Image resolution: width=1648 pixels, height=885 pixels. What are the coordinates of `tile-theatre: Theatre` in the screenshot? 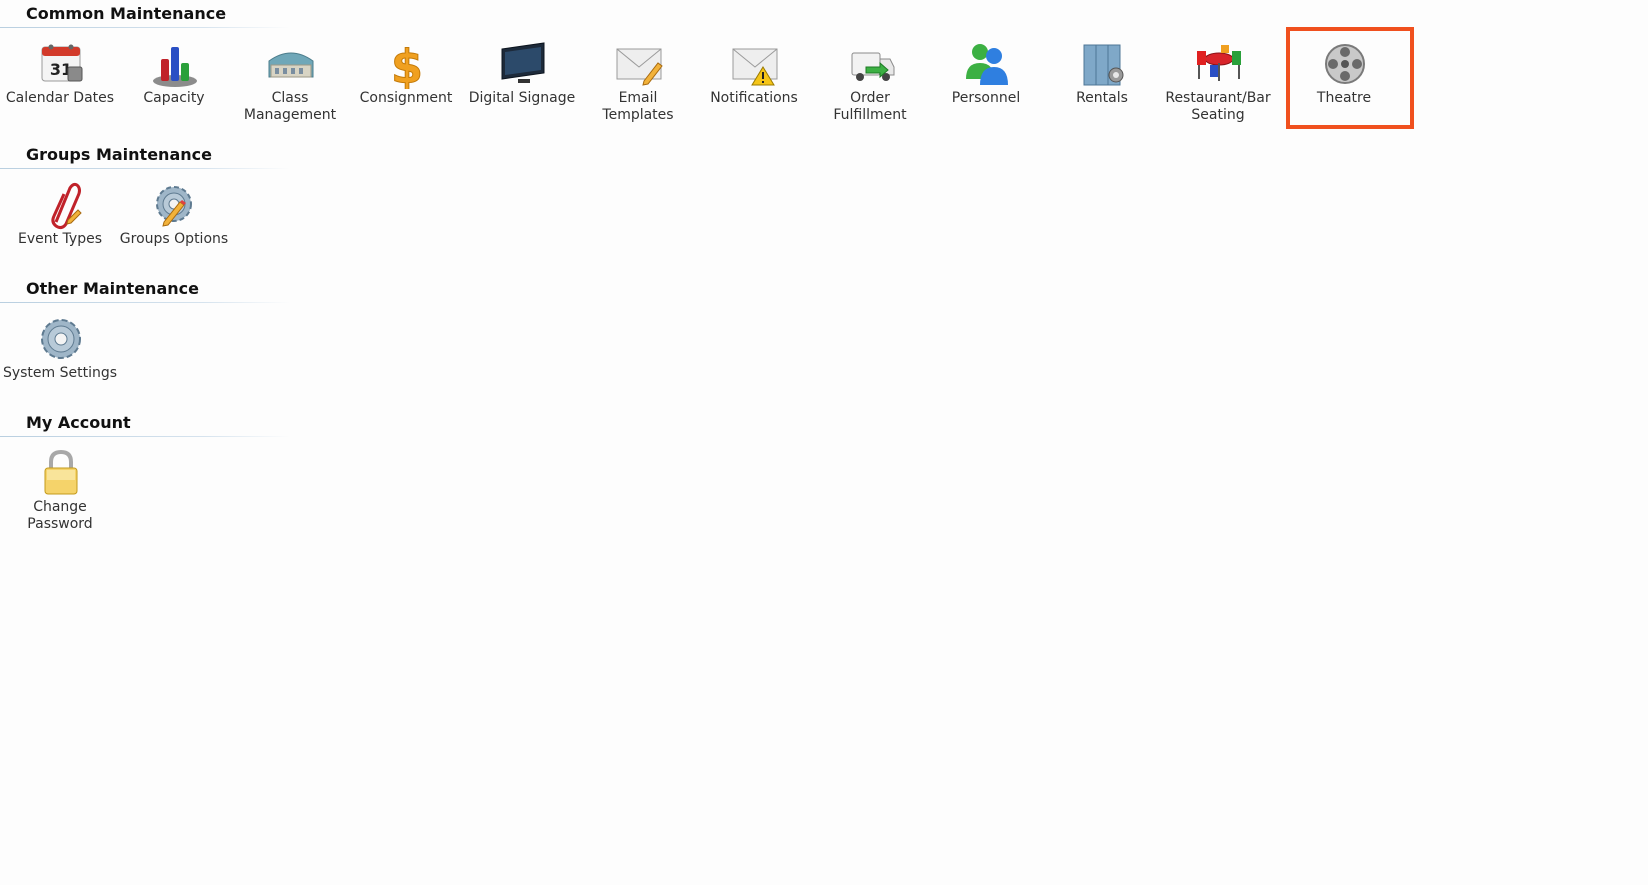 It's located at (1350, 78).